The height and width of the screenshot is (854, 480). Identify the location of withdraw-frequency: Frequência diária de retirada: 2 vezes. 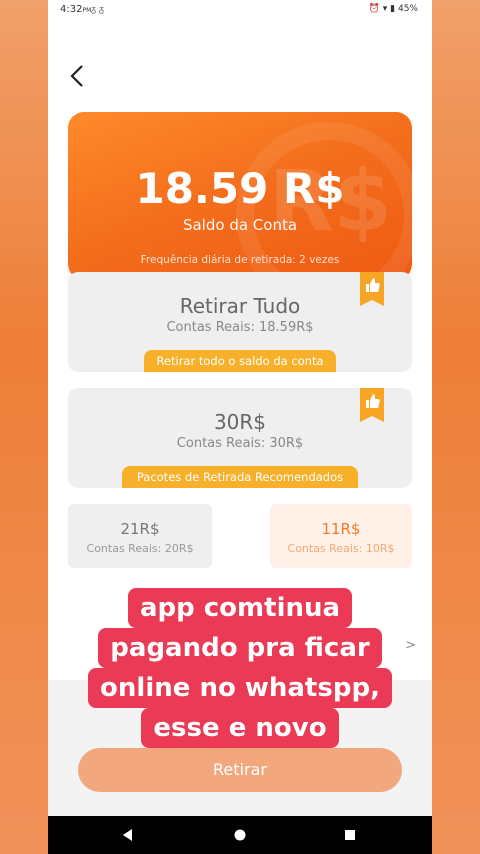
(240, 260).